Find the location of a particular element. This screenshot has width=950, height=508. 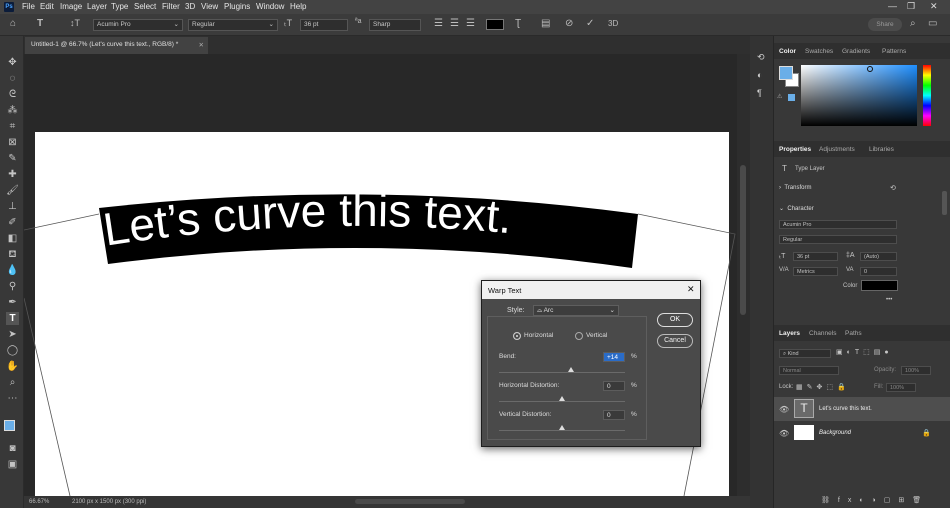

font-size-select: 36 pt is located at coordinates (324, 25).